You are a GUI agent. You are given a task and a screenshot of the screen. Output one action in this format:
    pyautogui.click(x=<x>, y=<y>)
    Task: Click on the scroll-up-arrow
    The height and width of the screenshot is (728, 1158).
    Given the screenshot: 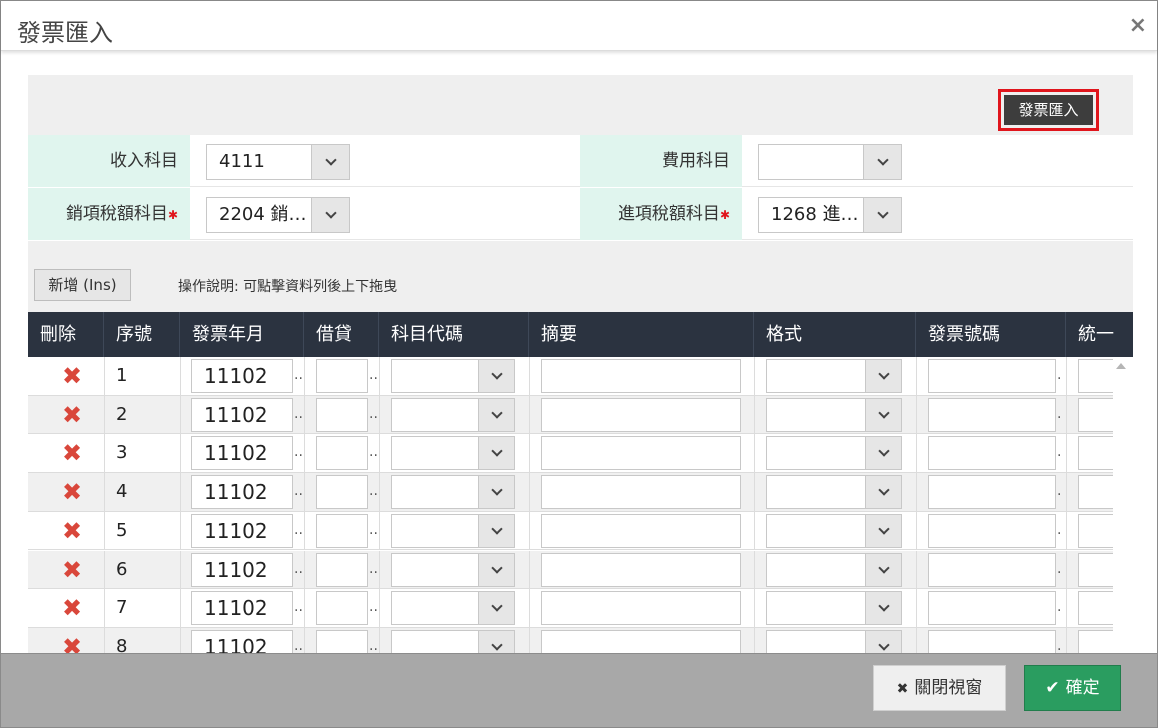 What is the action you would take?
    pyautogui.click(x=1121, y=366)
    